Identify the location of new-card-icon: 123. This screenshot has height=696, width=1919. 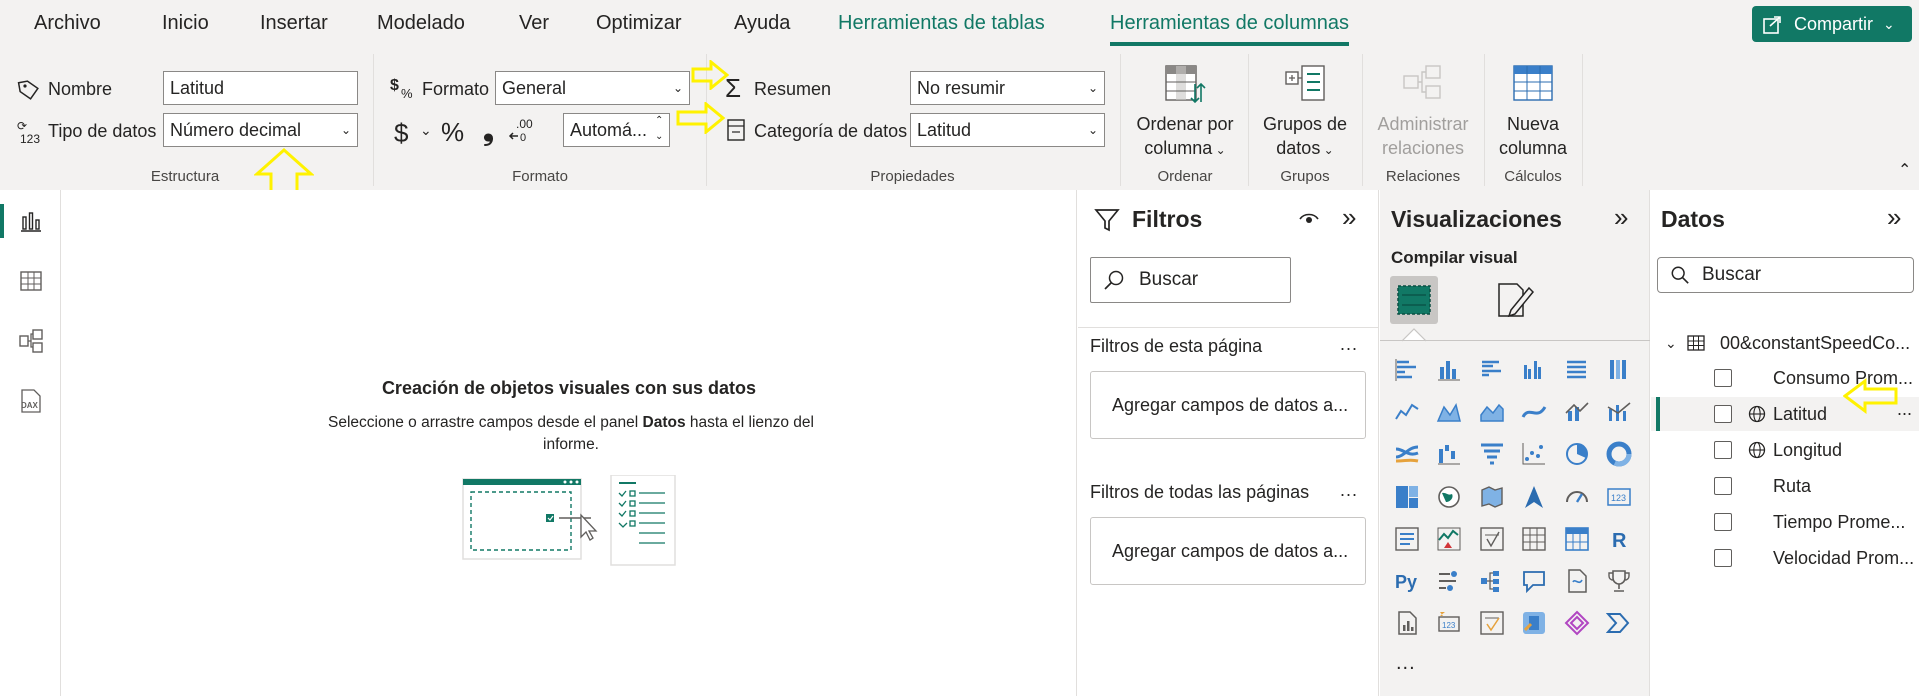
(1449, 623).